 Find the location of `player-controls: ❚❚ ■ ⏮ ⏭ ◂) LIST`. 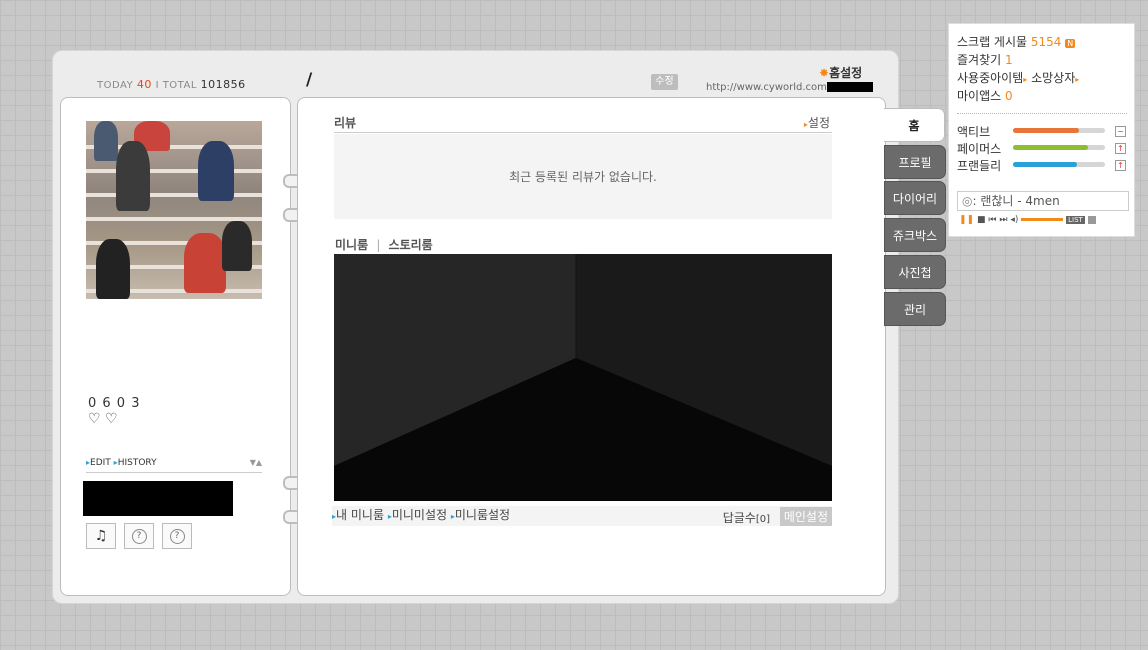

player-controls: ❚❚ ■ ⏮ ⏭ ◂) LIST is located at coordinates (1044, 221).